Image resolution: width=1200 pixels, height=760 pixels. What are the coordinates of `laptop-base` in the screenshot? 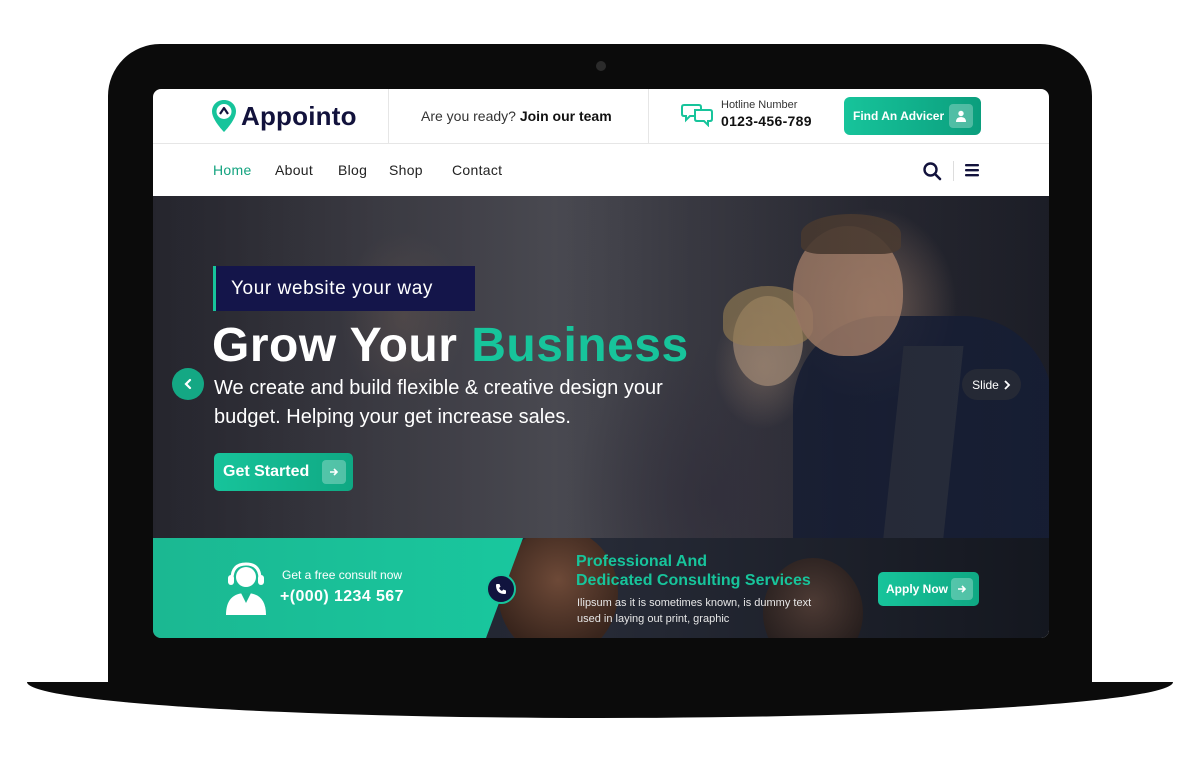 It's located at (600, 700).